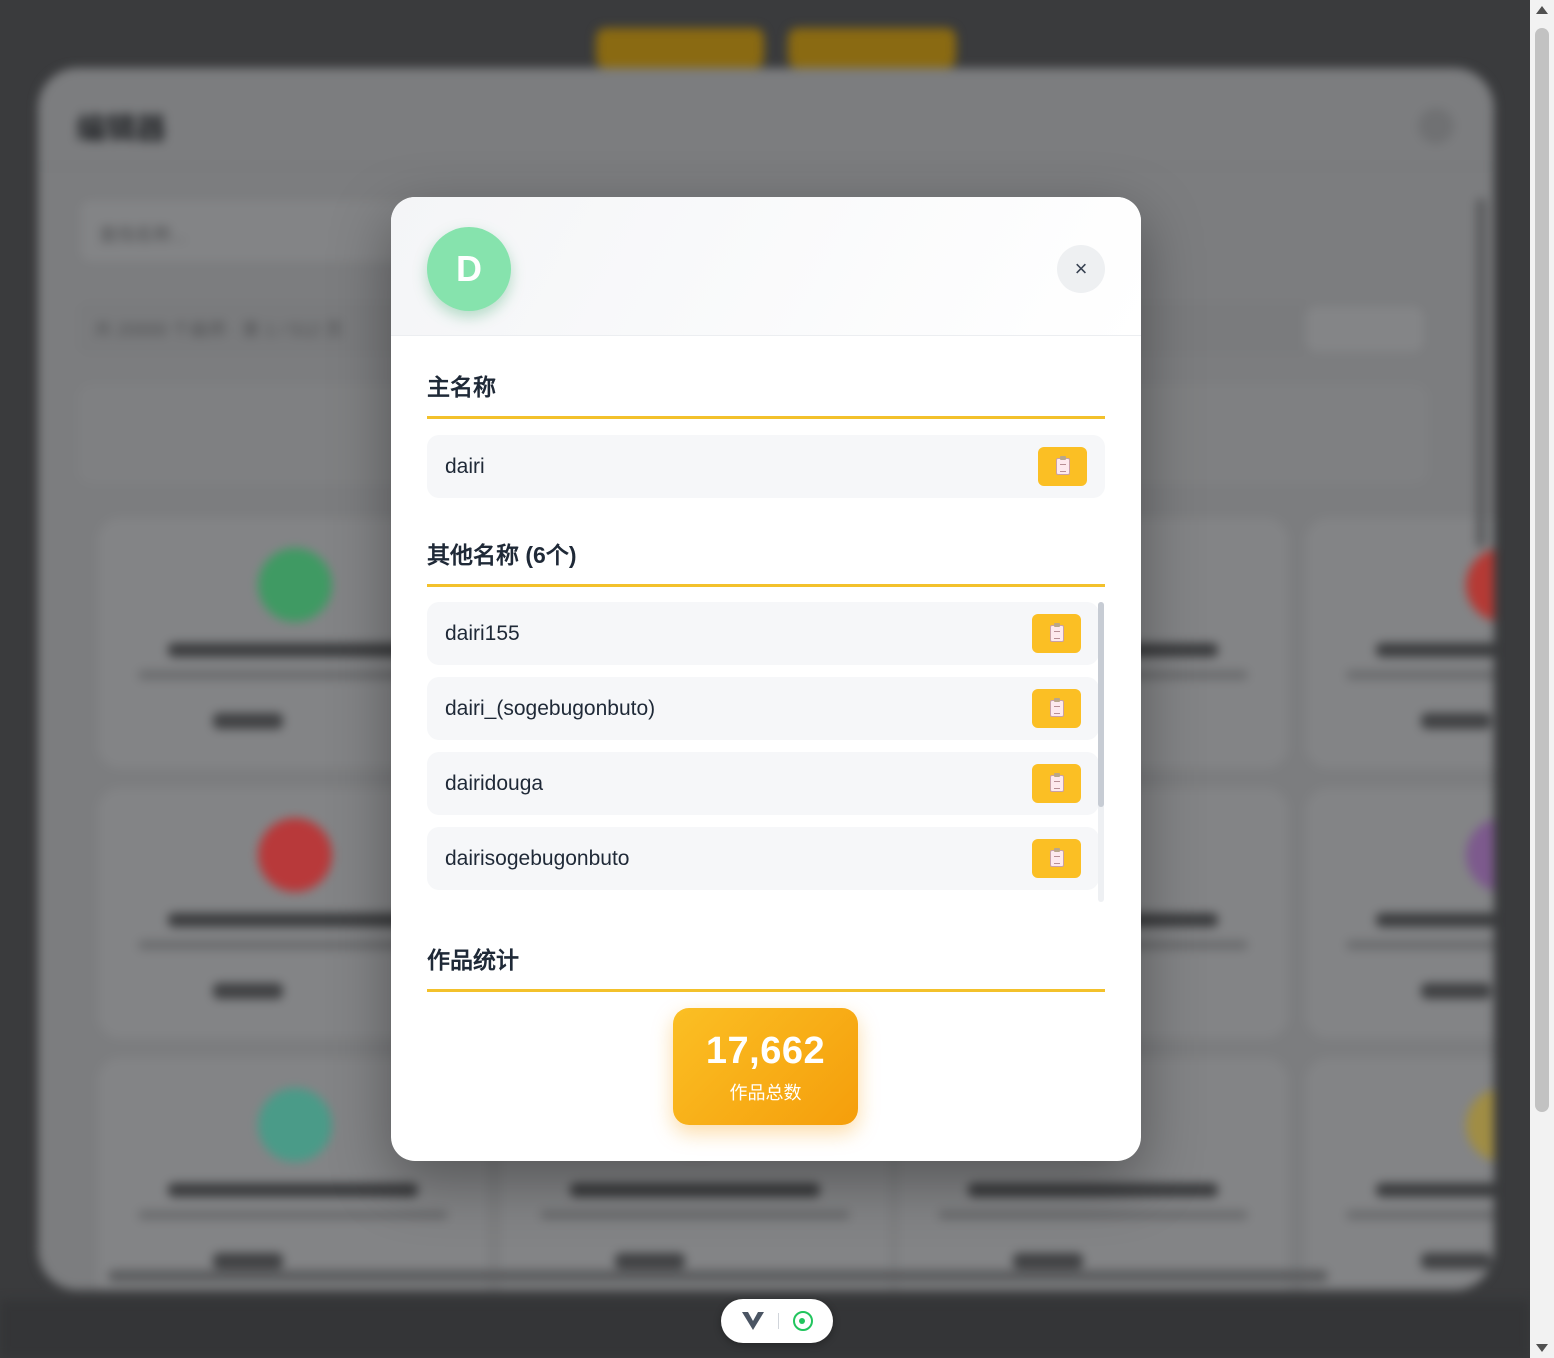 Image resolution: width=1554 pixels, height=1358 pixels. I want to click on other-name-text: dairi_(sogebugonbuto), so click(550, 708).